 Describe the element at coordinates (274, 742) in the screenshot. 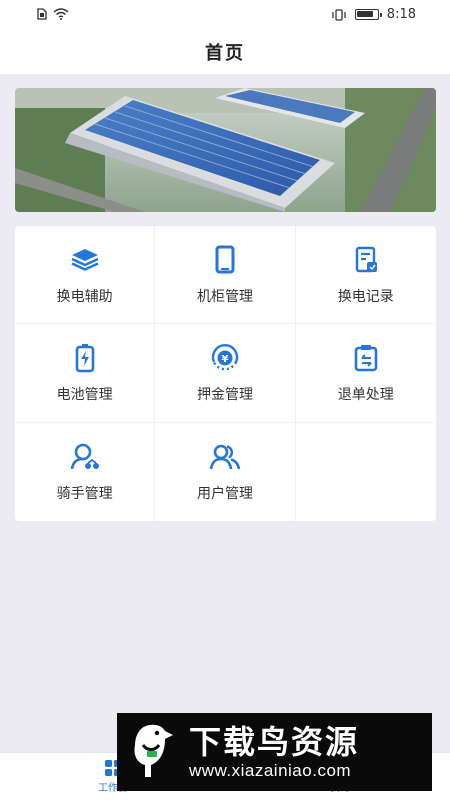

I see `watermark-title: 下载鸟资源` at that location.